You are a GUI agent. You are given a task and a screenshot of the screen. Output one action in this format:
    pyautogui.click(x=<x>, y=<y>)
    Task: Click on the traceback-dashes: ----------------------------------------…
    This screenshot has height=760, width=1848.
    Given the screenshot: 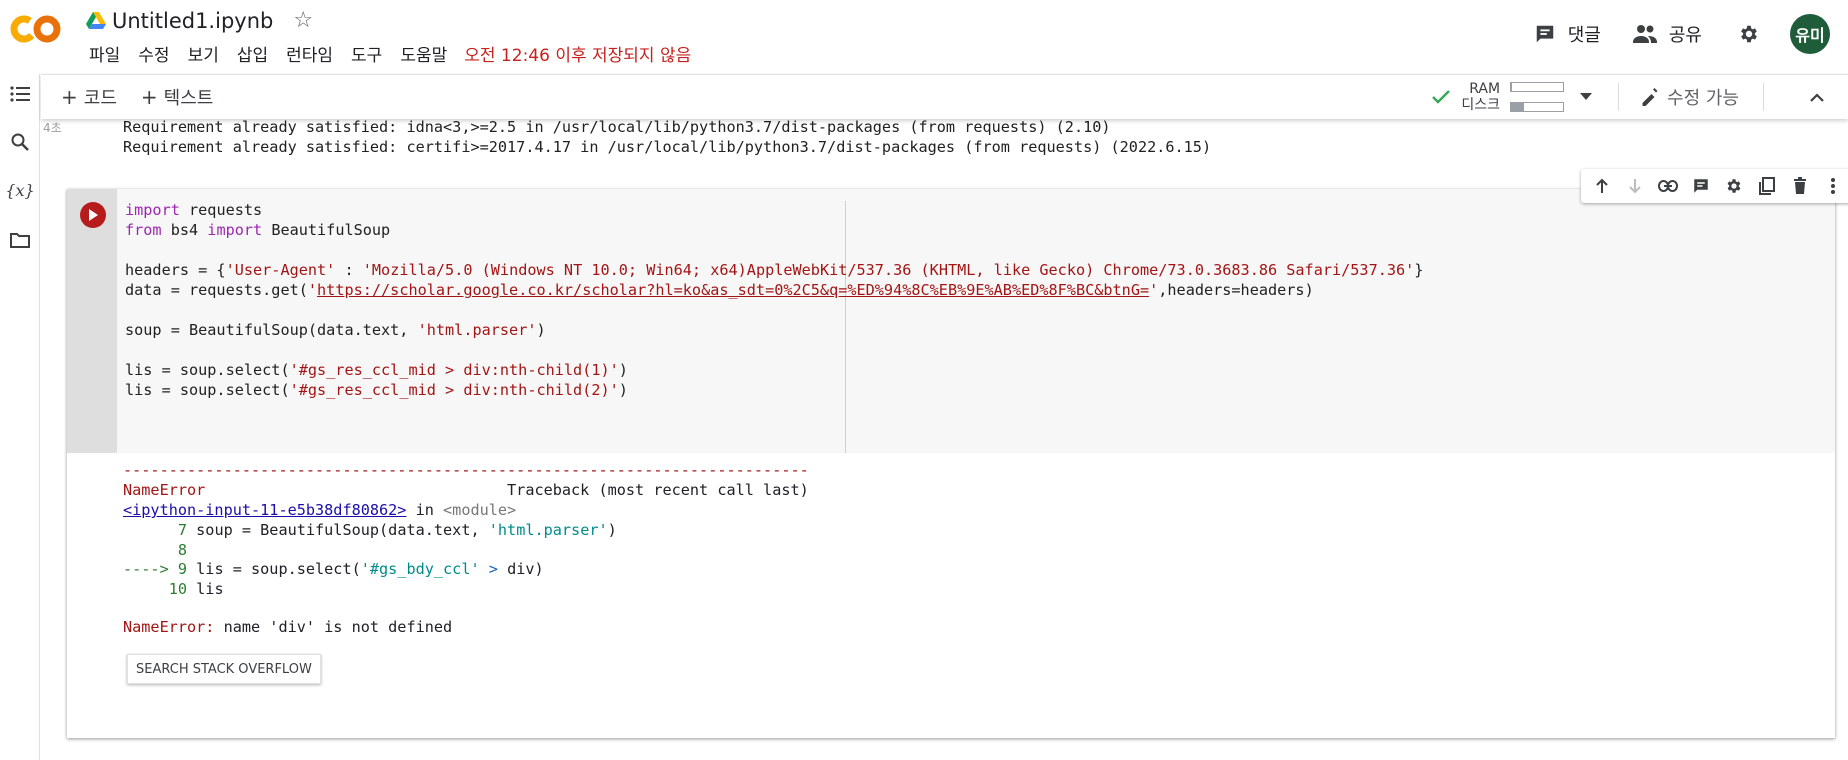 What is the action you would take?
    pyautogui.click(x=466, y=470)
    